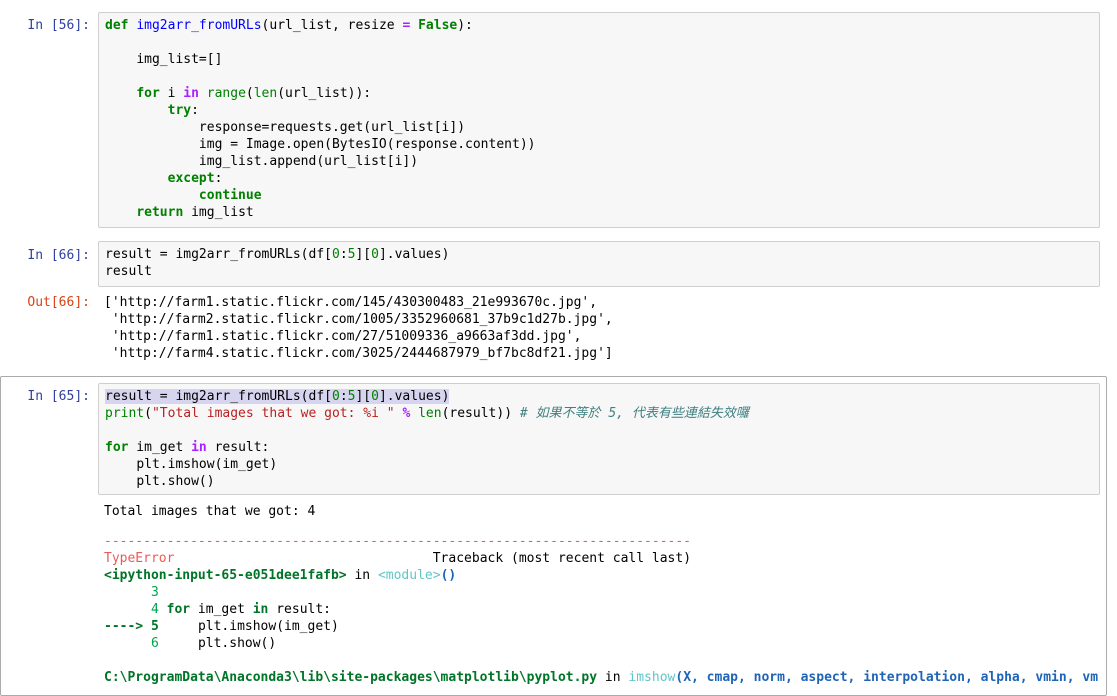  I want to click on cell-prompt: In [66]:, so click(58, 255).